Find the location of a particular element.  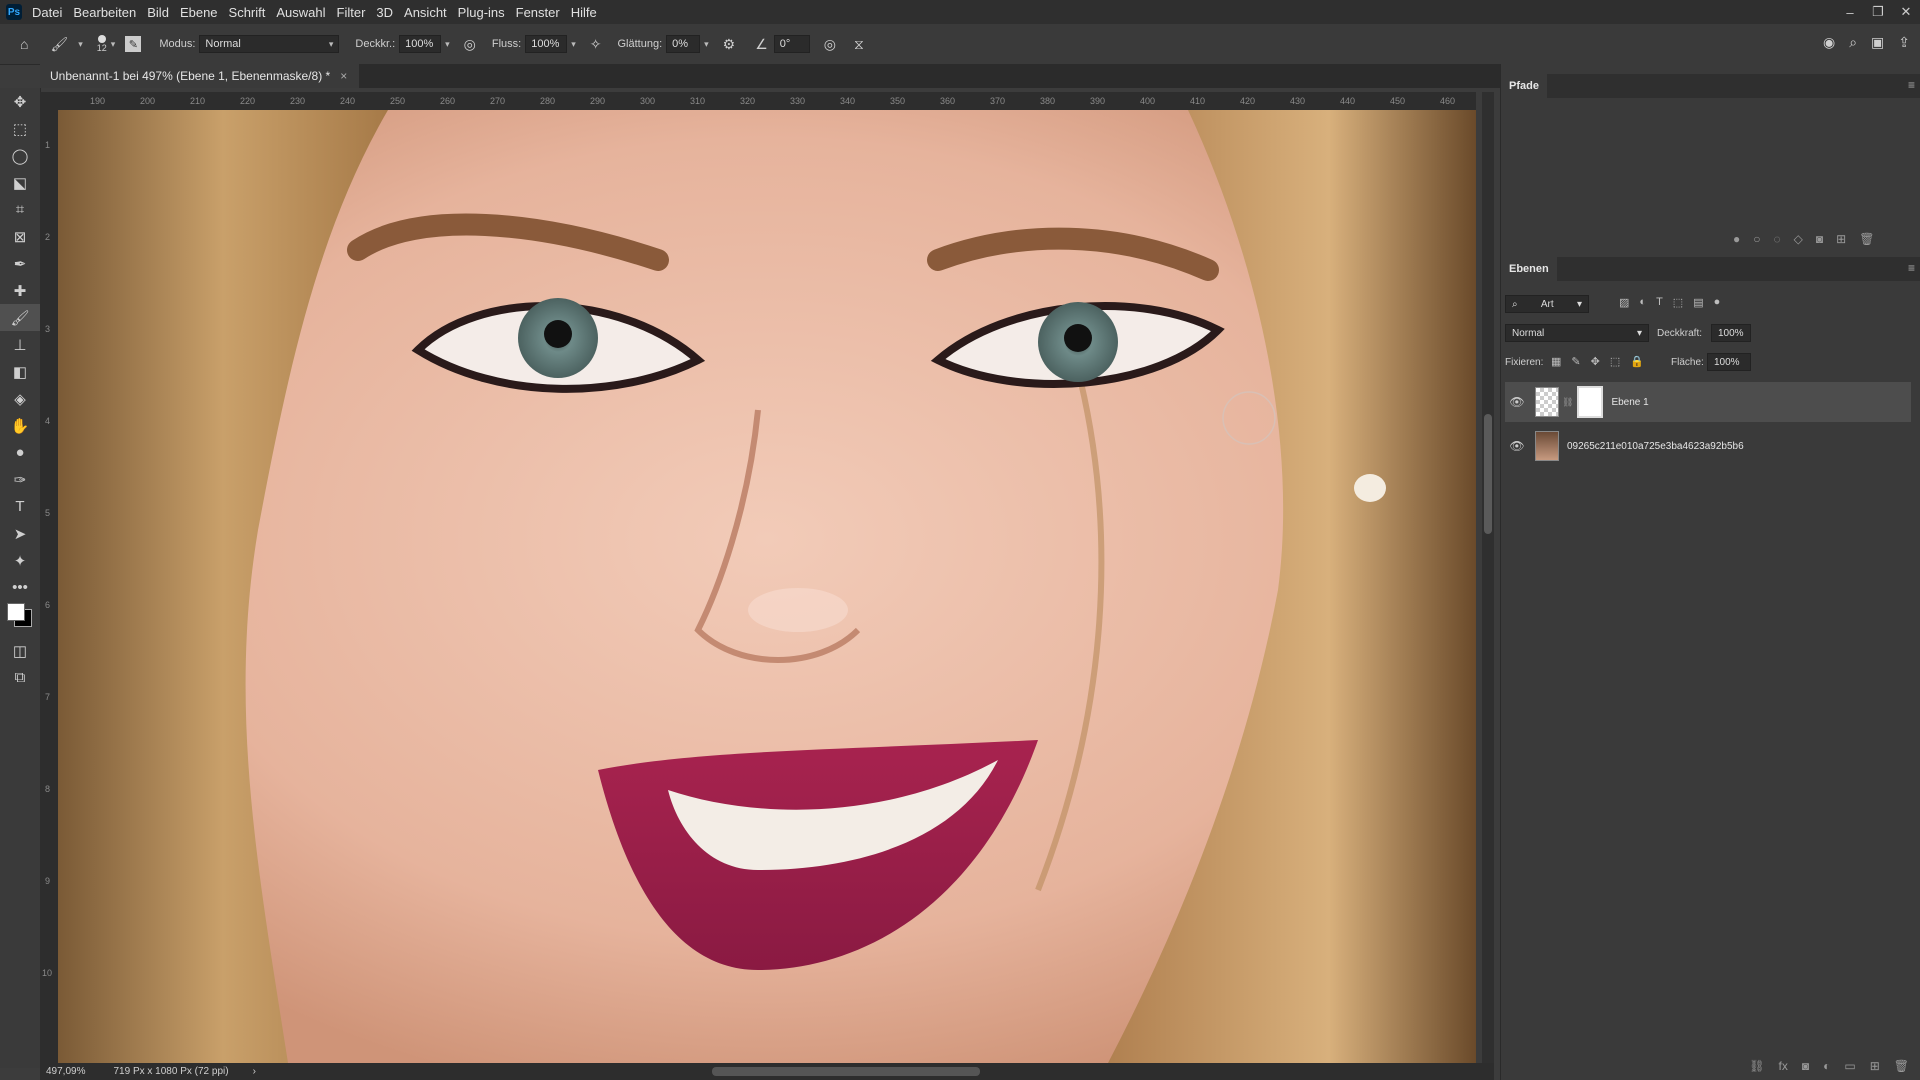

eraser-icon: ◧ is located at coordinates (20, 371).